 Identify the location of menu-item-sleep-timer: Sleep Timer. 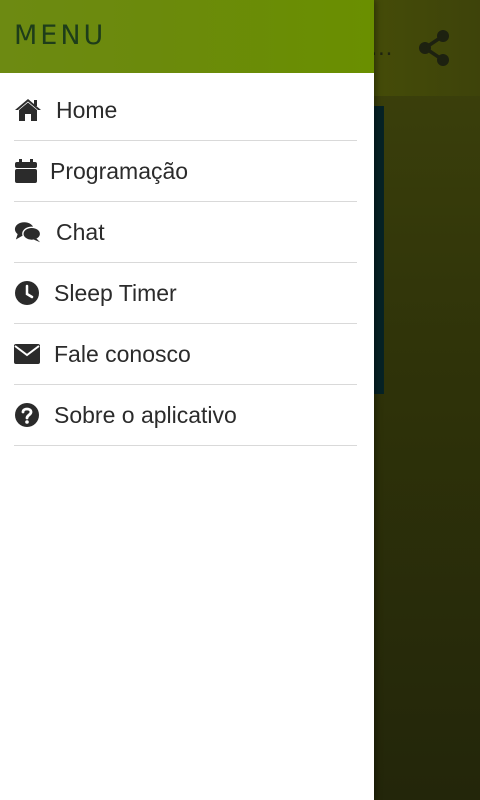
(185, 293).